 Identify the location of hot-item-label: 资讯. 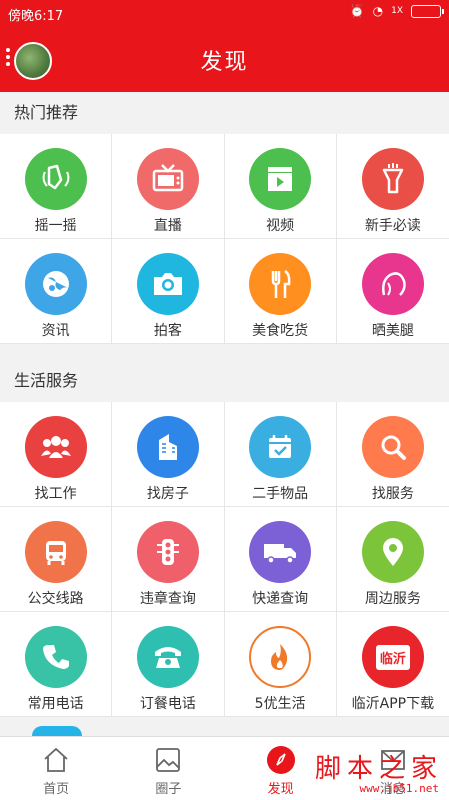
(55, 331).